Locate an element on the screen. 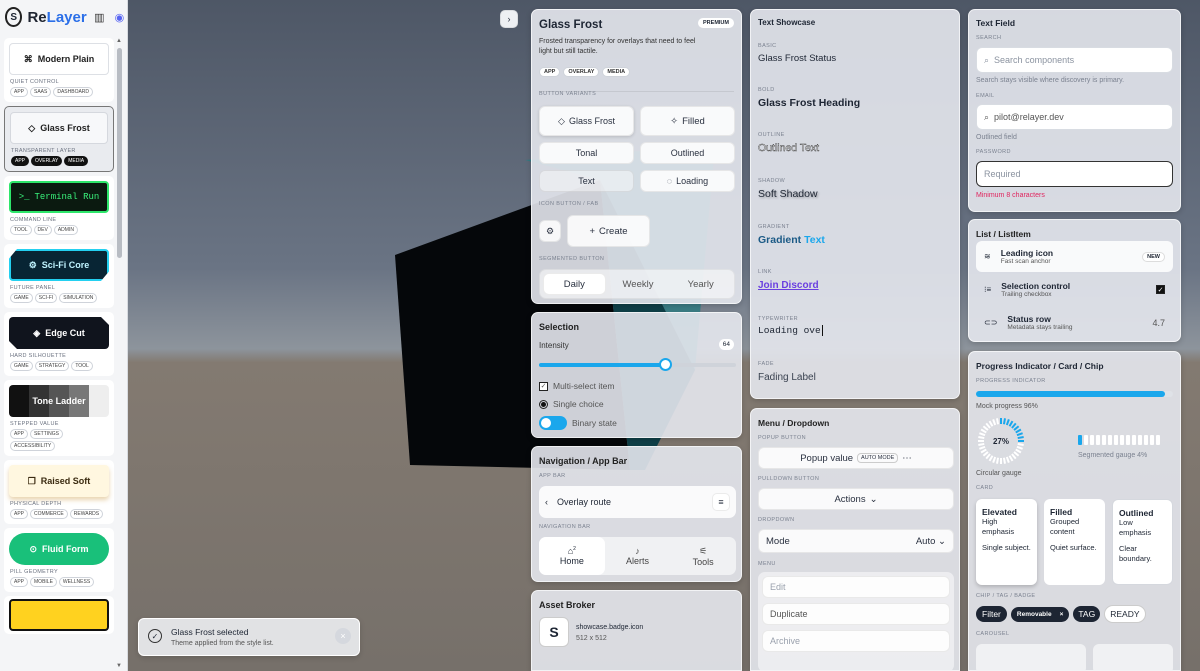 The image size is (1200, 671). menu-item-archive: Archive is located at coordinates (856, 641).